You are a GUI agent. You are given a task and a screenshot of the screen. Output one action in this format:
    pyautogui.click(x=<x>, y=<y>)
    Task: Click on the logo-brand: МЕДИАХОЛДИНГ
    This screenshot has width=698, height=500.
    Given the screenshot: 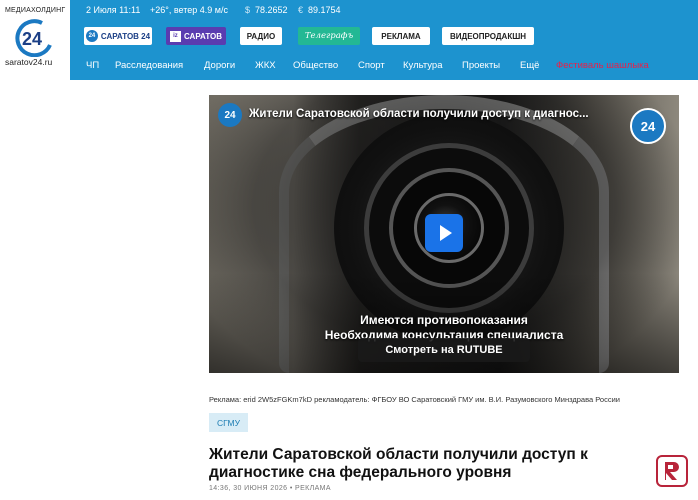 What is the action you would take?
    pyautogui.click(x=35, y=10)
    